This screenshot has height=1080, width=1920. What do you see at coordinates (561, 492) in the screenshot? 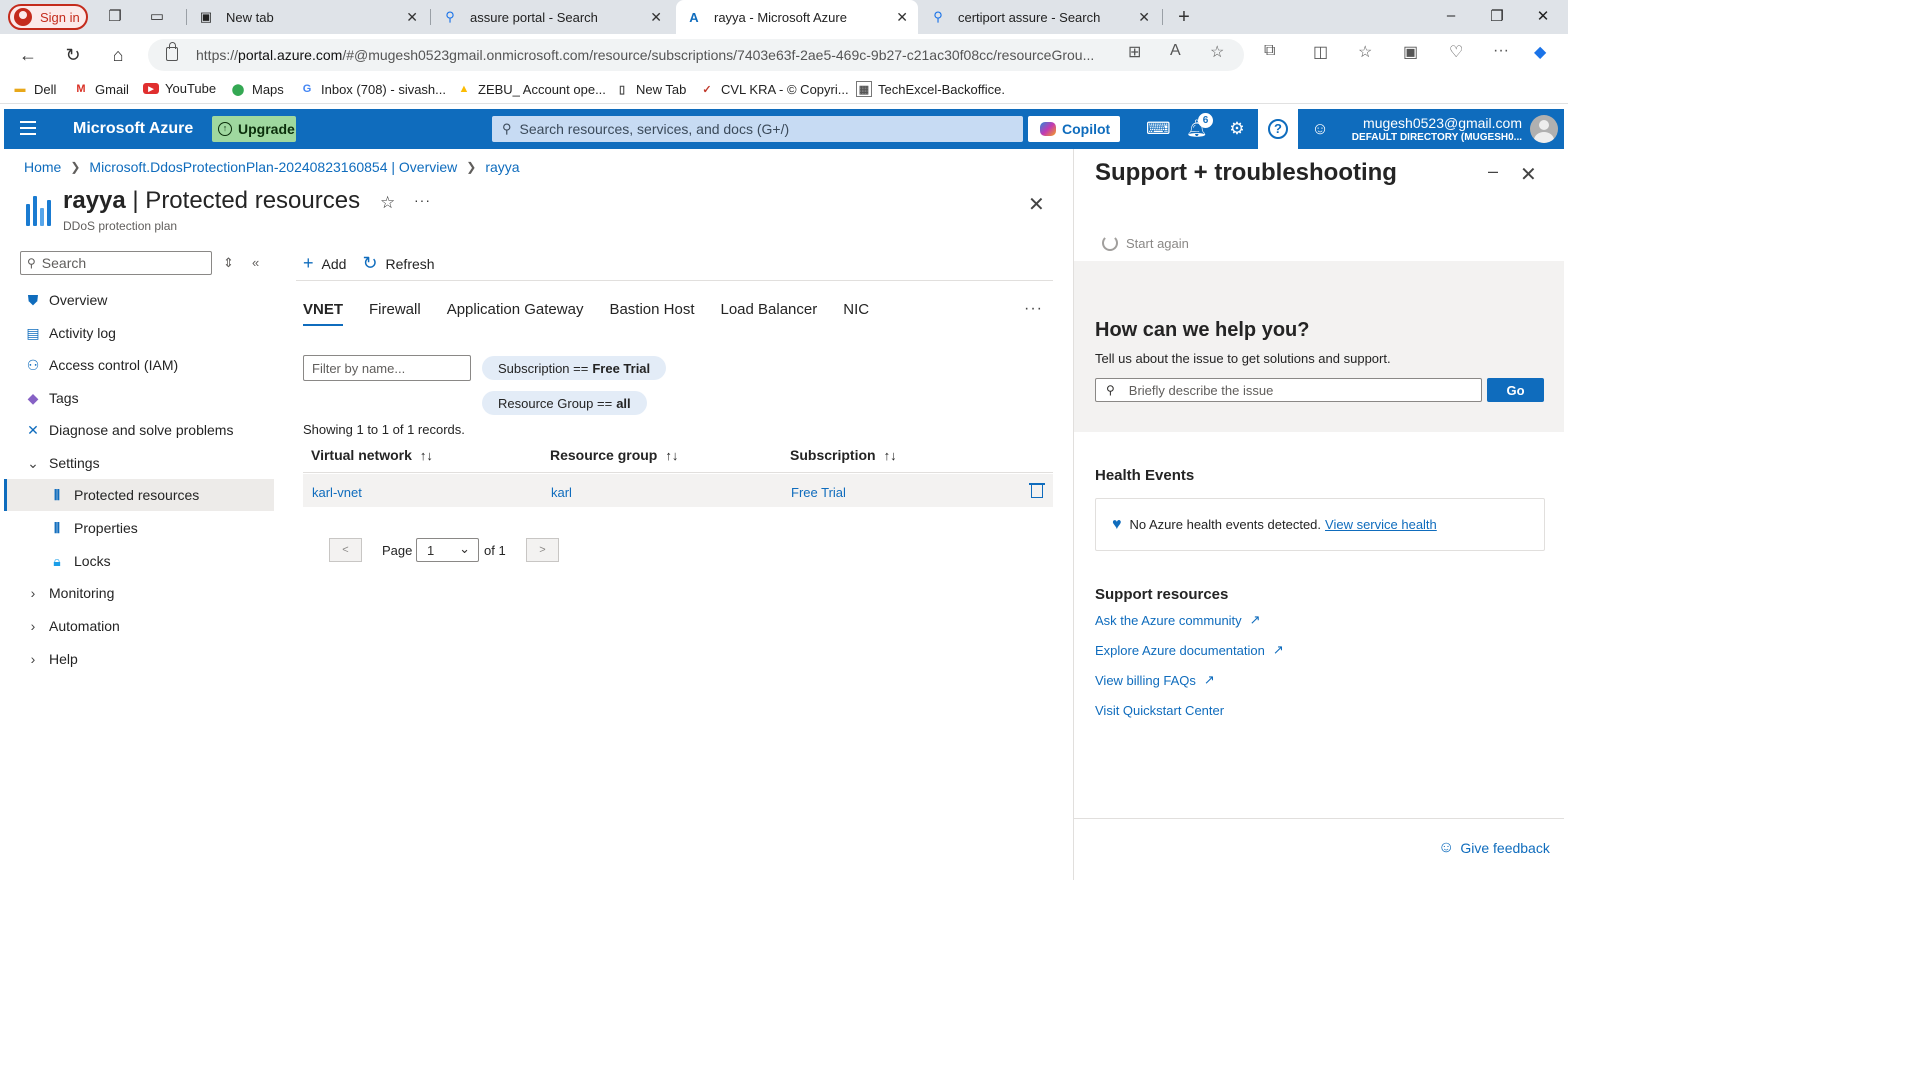
I see `cell-resource-group-link: karl` at bounding box center [561, 492].